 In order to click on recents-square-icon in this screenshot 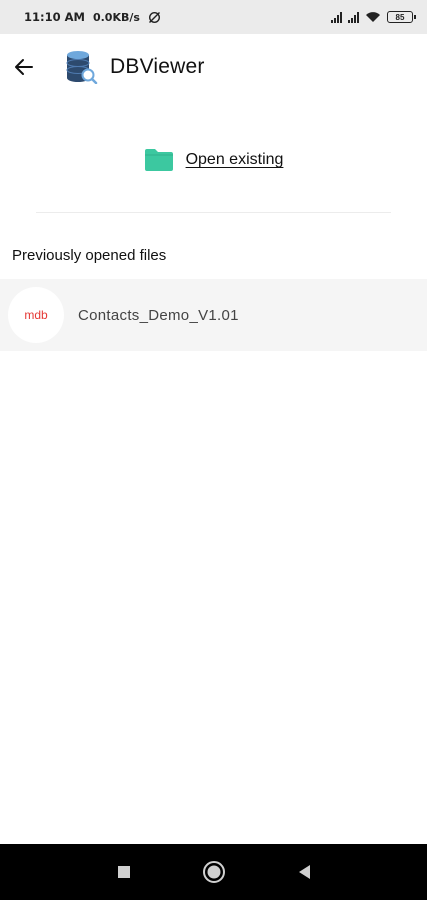, I will do `click(123, 872)`.